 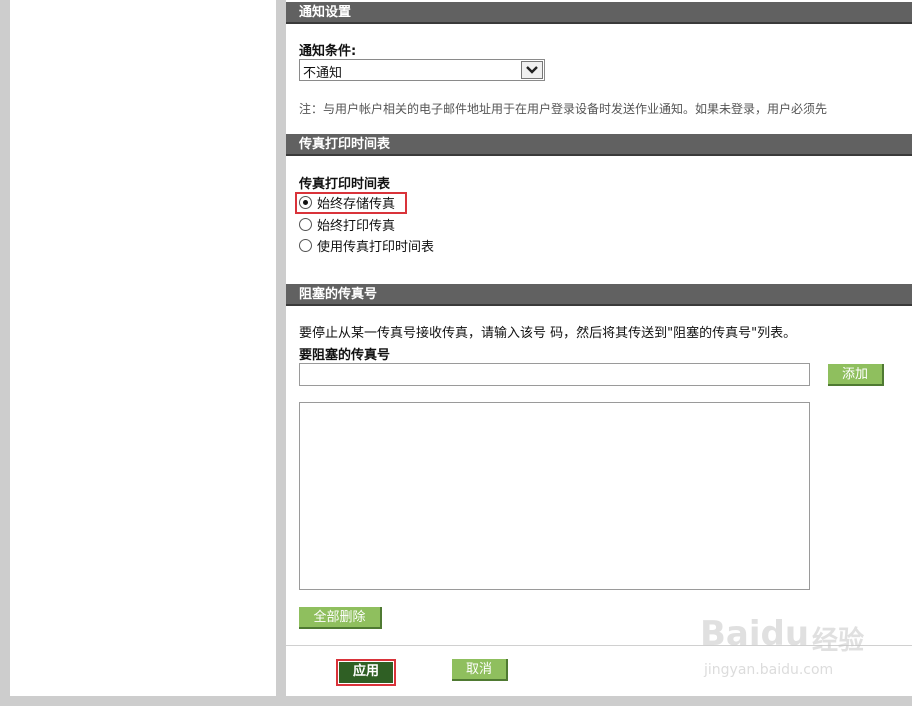 What do you see at coordinates (281, 353) in the screenshot?
I see `panel-divider` at bounding box center [281, 353].